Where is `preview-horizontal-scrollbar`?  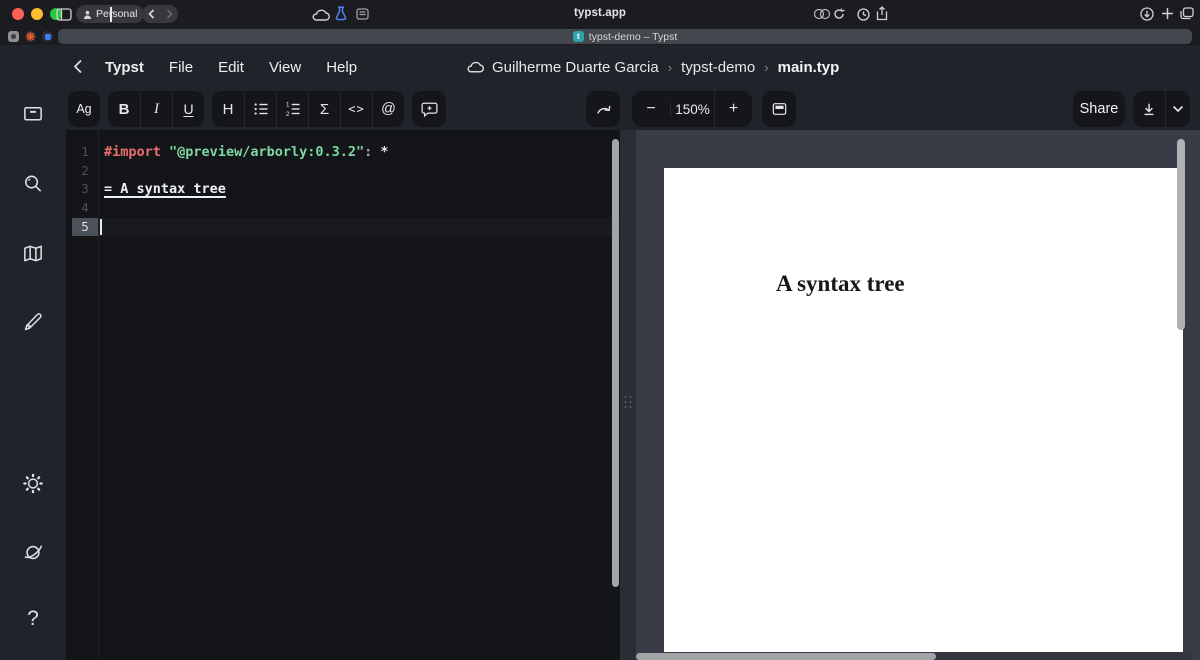
preview-horizontal-scrollbar is located at coordinates (786, 656).